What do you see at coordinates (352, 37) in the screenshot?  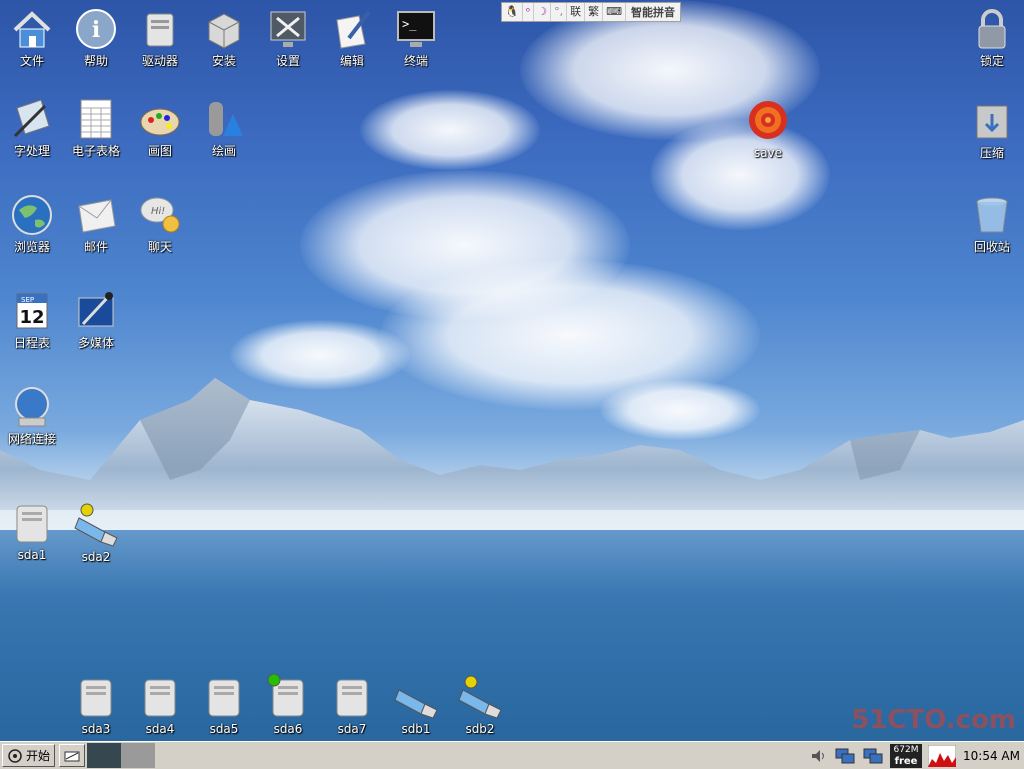 I see `desktop-icon-edit: 编辑` at bounding box center [352, 37].